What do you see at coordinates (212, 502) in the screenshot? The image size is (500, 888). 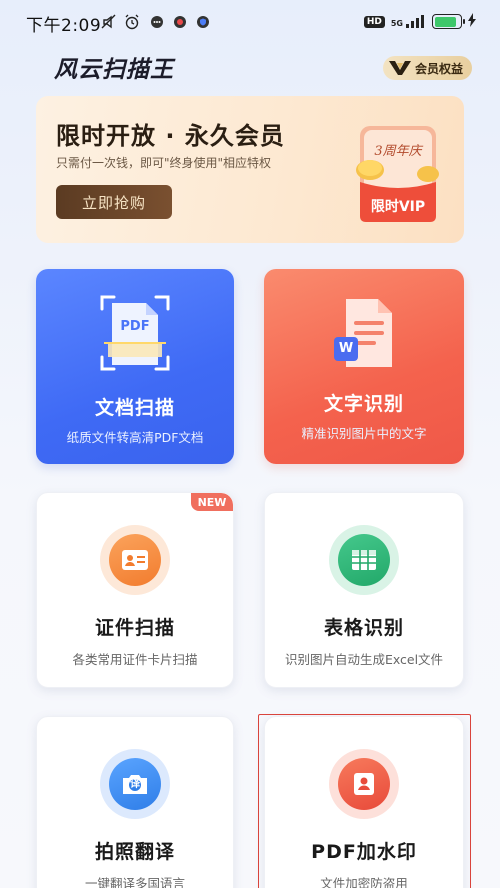 I see `new-badge: NEW` at bounding box center [212, 502].